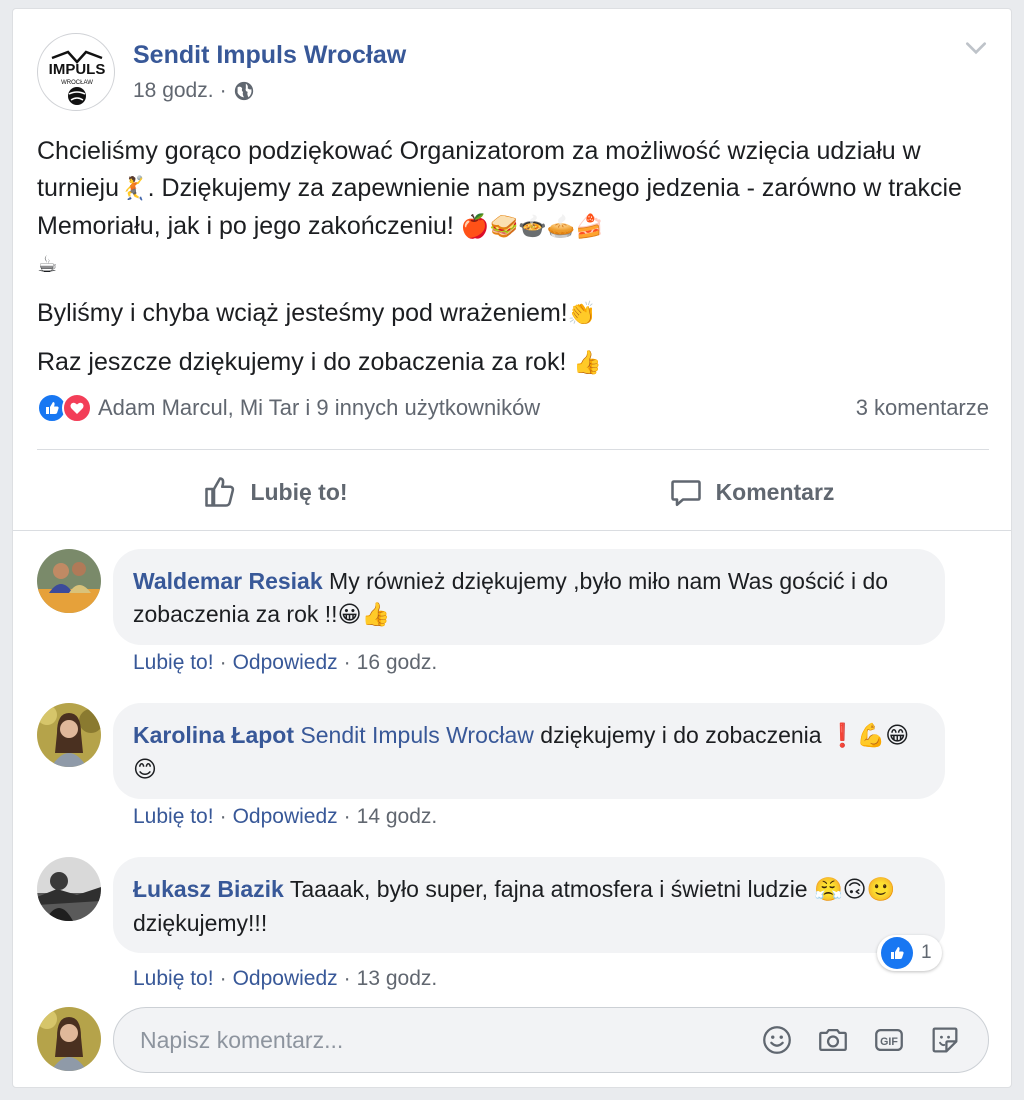  Describe the element at coordinates (77, 83) in the screenshot. I see `svg-text: WROCŁAW` at that location.